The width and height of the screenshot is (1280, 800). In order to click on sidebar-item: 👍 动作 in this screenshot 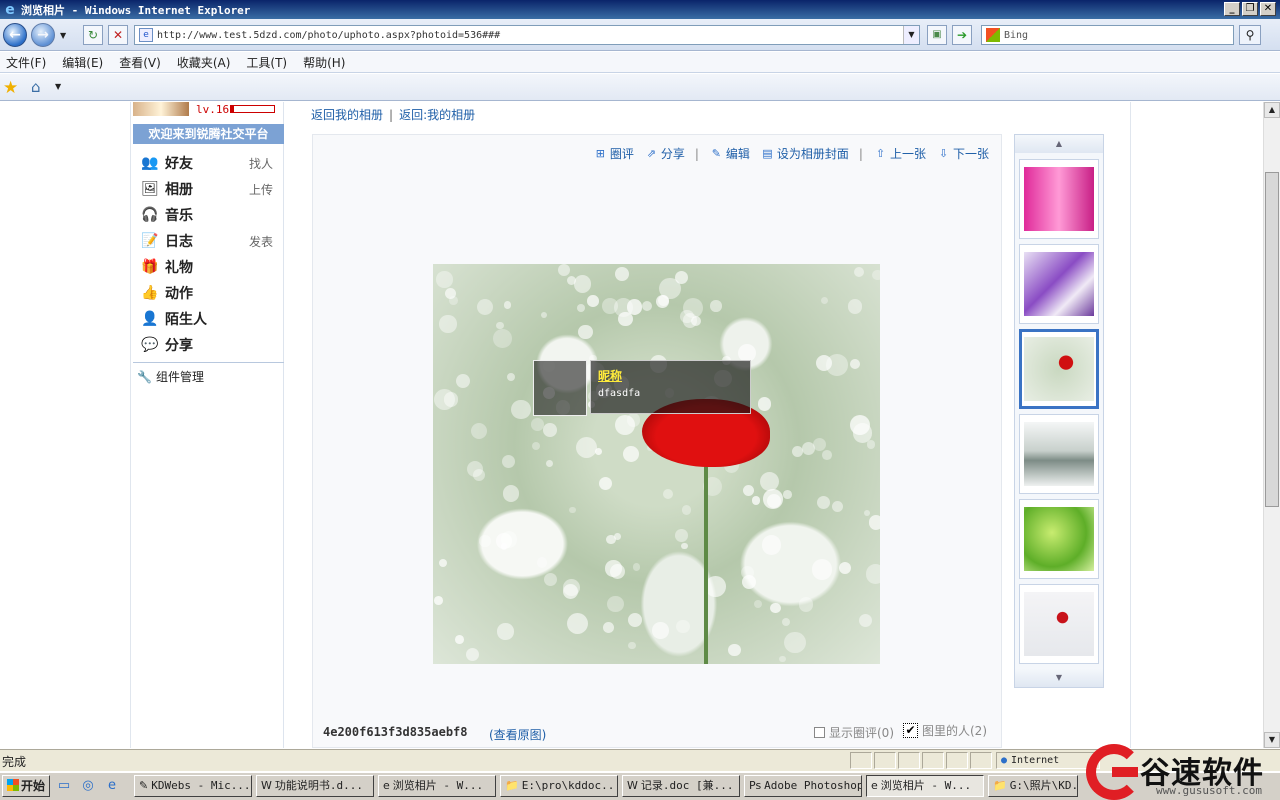, I will do `click(207, 293)`.